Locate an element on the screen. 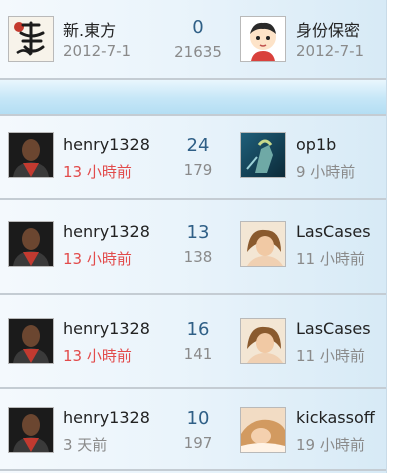  start-time: 19 小時前 is located at coordinates (330, 445).